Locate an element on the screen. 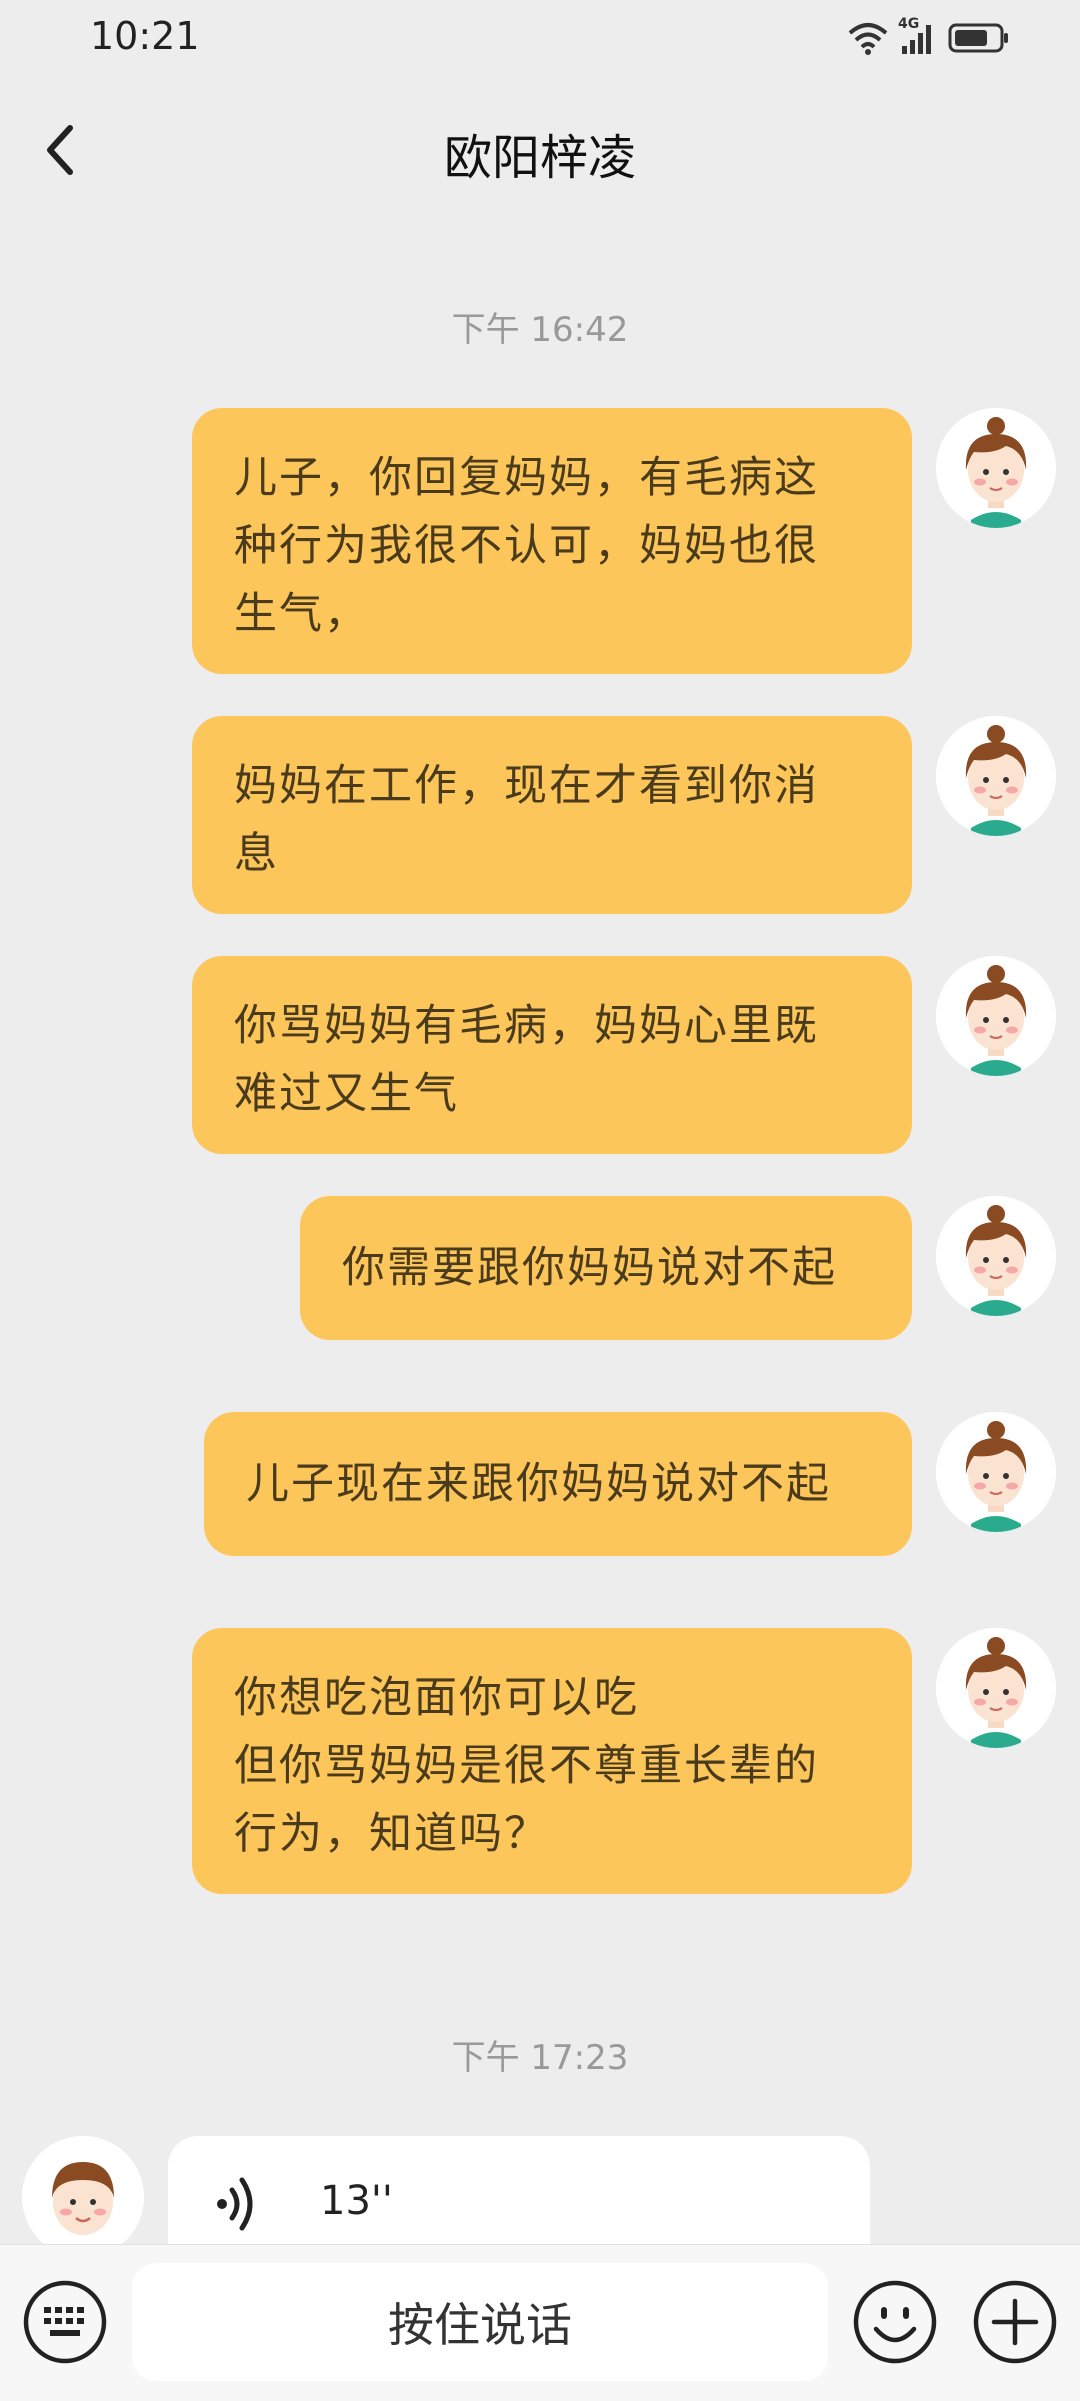 The width and height of the screenshot is (1080, 2401). hold-to-talk-button: 按住说话 is located at coordinates (480, 2322).